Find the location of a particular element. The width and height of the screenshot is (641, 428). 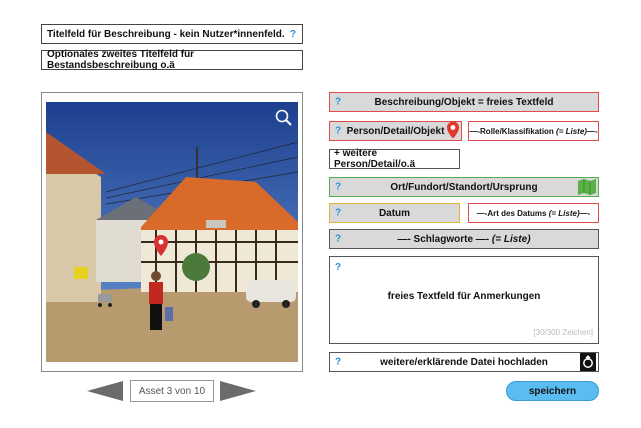

upload-file-label: weitere/erklärende Datei hochladen is located at coordinates (464, 362).